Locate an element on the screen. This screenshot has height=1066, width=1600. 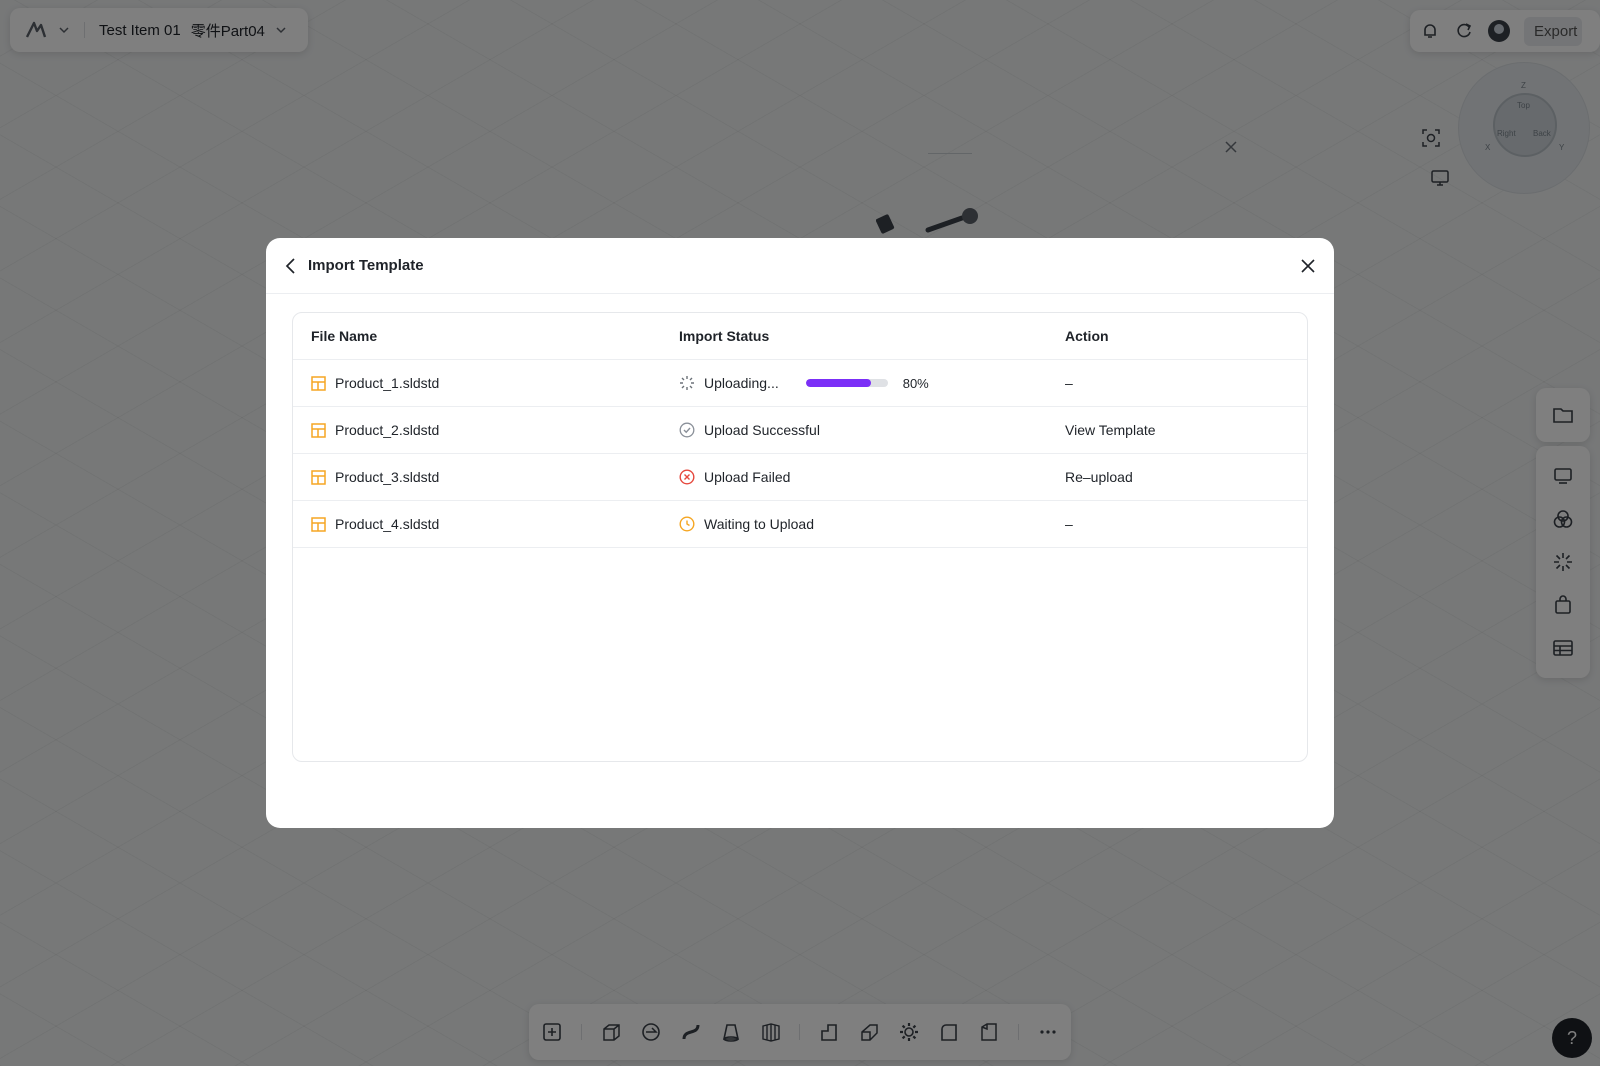
upload-progress-fill is located at coordinates (838, 383).